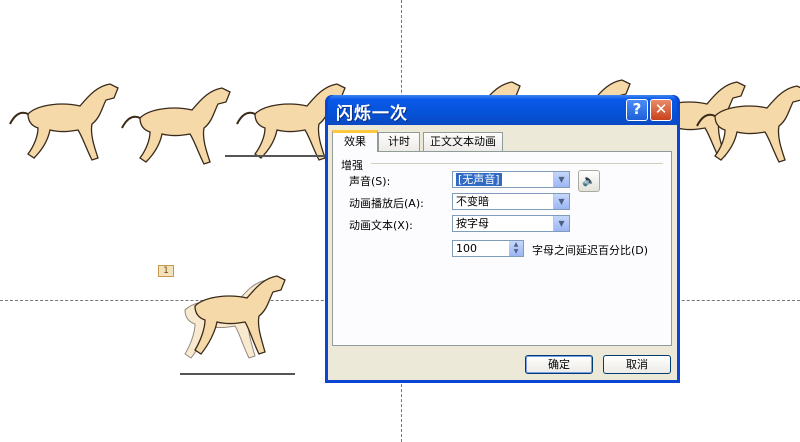  What do you see at coordinates (240, 322) in the screenshot?
I see `horse-animated-image` at bounding box center [240, 322].